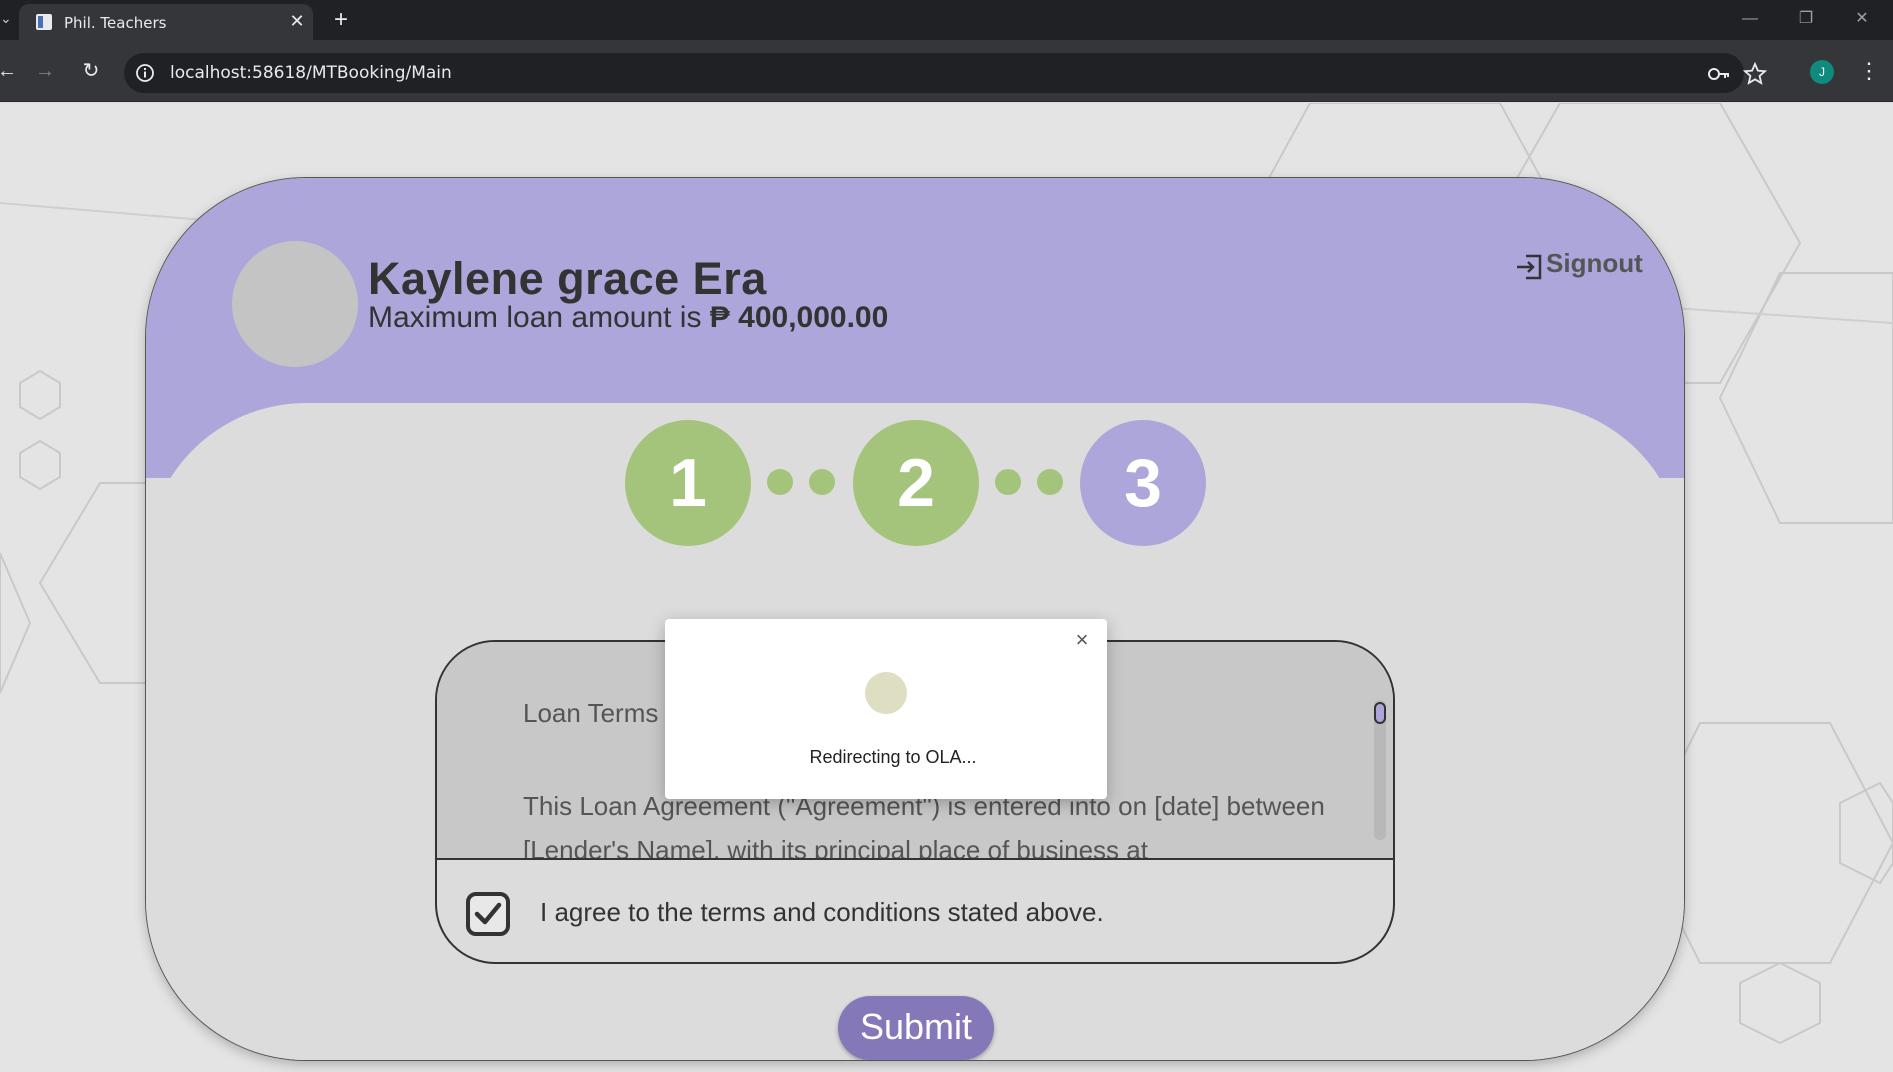 The width and height of the screenshot is (1893, 1072). Describe the element at coordinates (799, 317) in the screenshot. I see `max-loan-amount: ₱ 400,000.00` at that location.